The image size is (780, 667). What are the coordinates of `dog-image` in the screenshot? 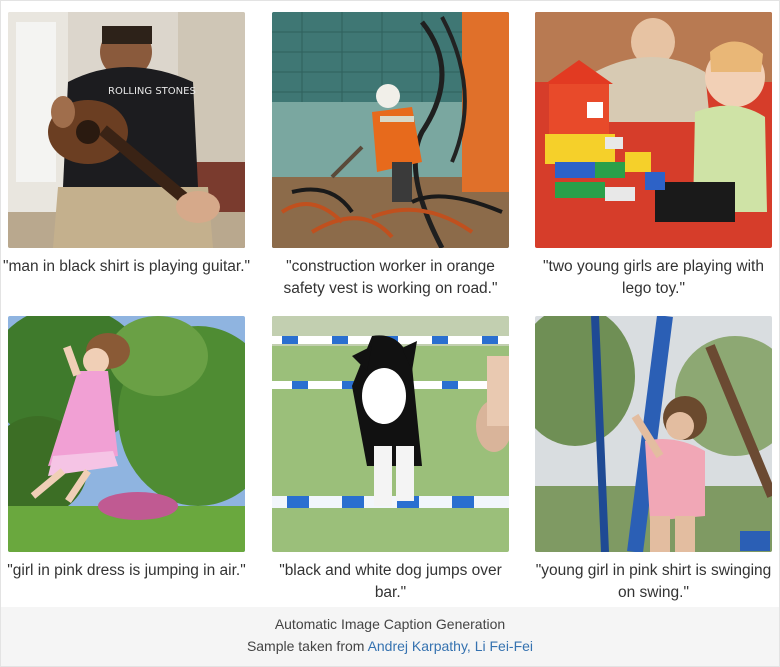 It's located at (390, 434).